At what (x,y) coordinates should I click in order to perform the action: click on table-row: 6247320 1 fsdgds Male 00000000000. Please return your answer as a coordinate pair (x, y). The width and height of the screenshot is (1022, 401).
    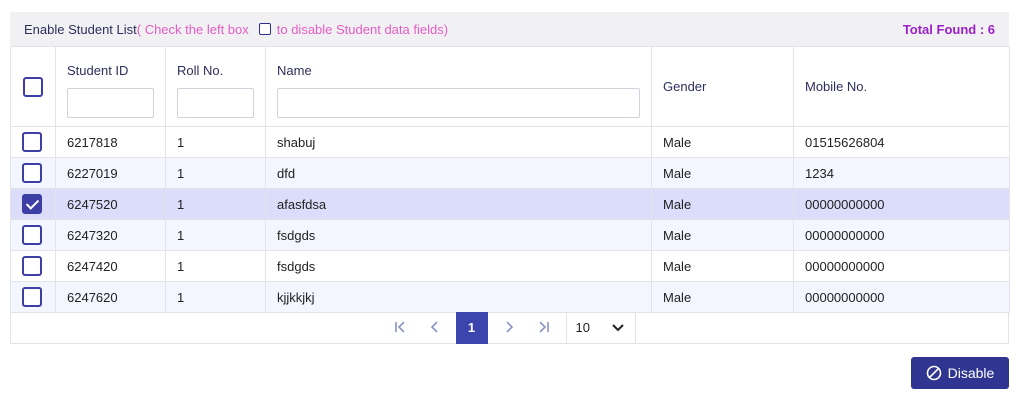
    Looking at the image, I should click on (510, 235).